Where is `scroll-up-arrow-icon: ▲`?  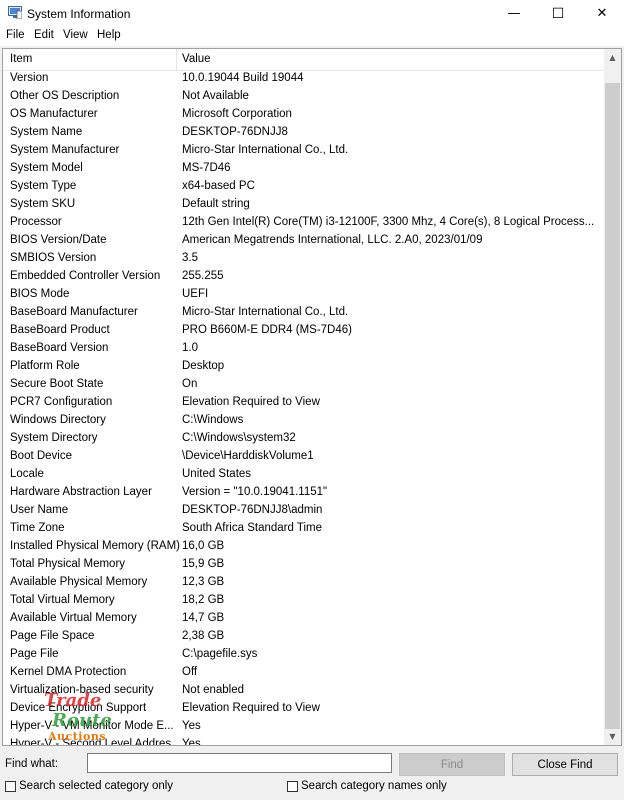 scroll-up-arrow-icon: ▲ is located at coordinates (612, 57).